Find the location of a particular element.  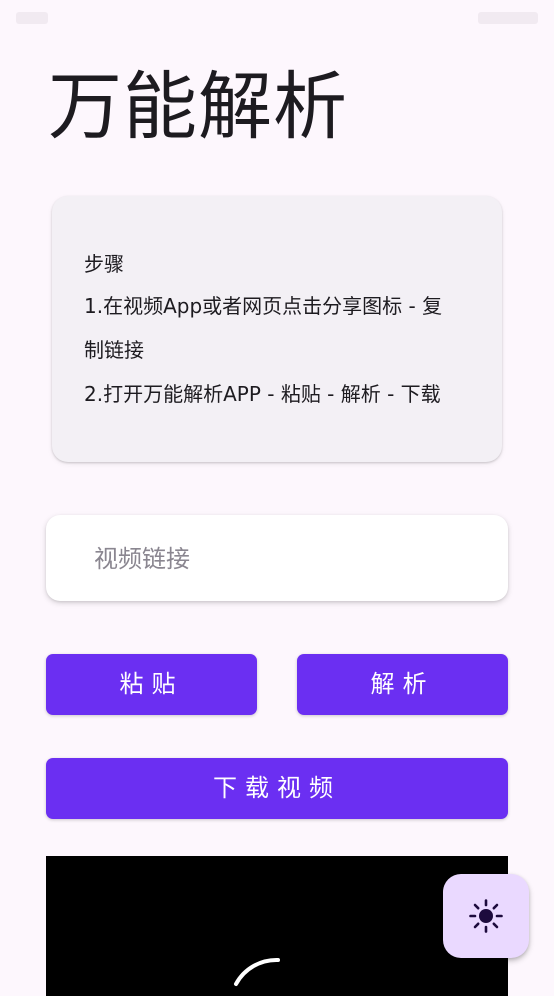

step-1-line-2: 制链接 is located at coordinates (114, 350).